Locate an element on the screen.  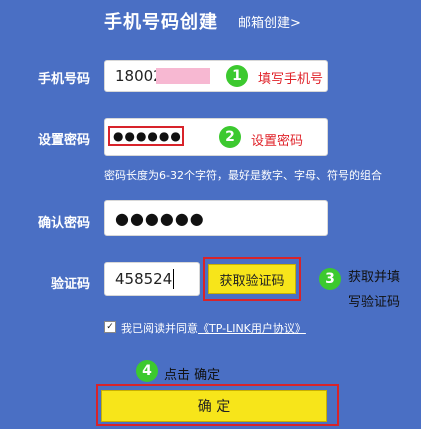
phone-label: 手机号码 is located at coordinates (63, 79).